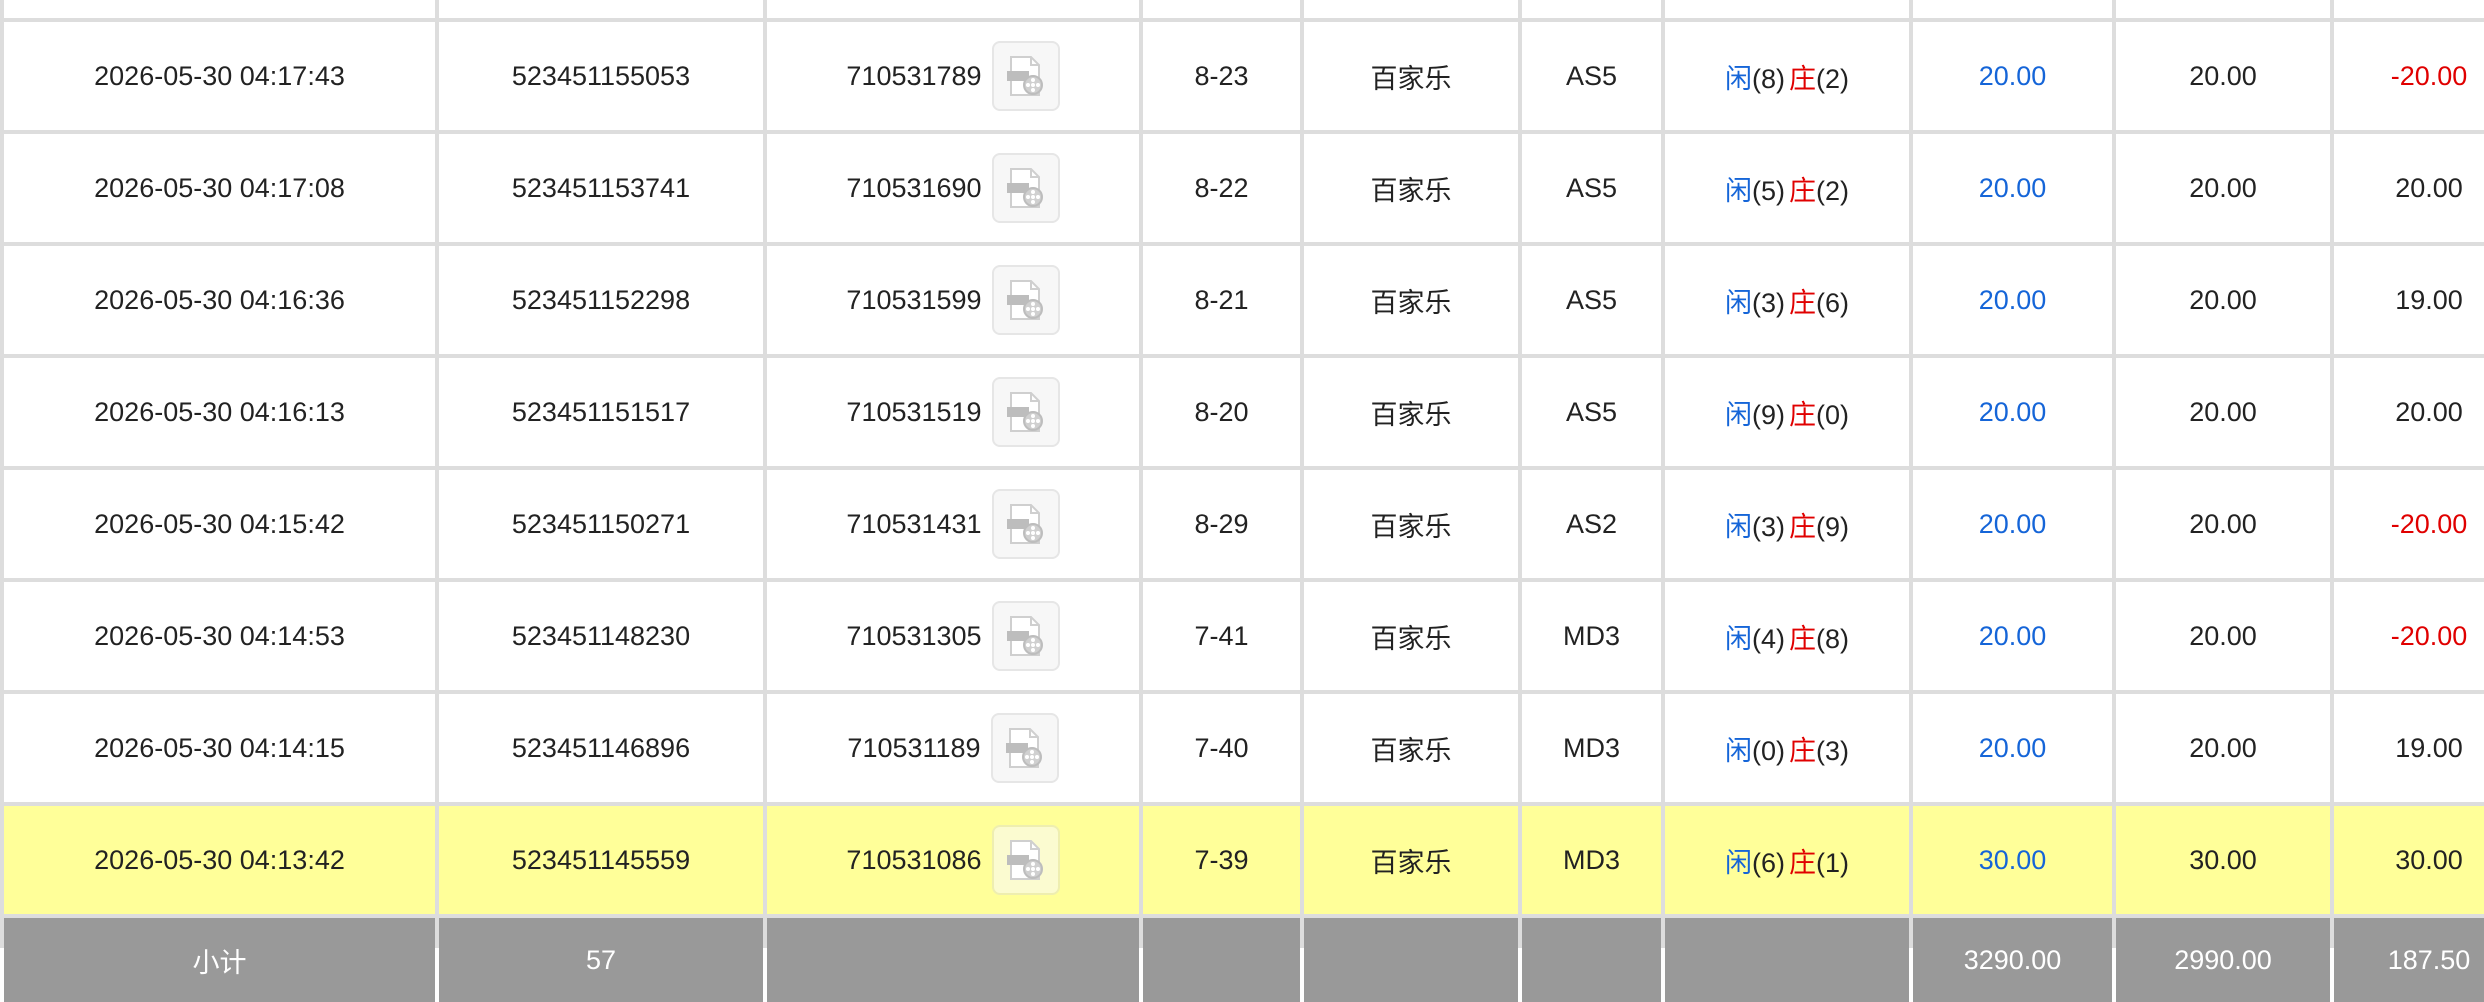 This screenshot has width=2484, height=1002. Describe the element at coordinates (1768, 414) in the screenshot. I see `player-points: (9)` at that location.